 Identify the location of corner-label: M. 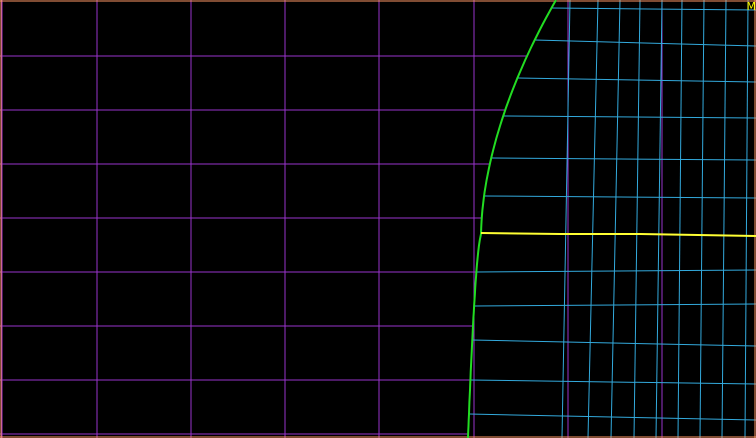
(751, 6).